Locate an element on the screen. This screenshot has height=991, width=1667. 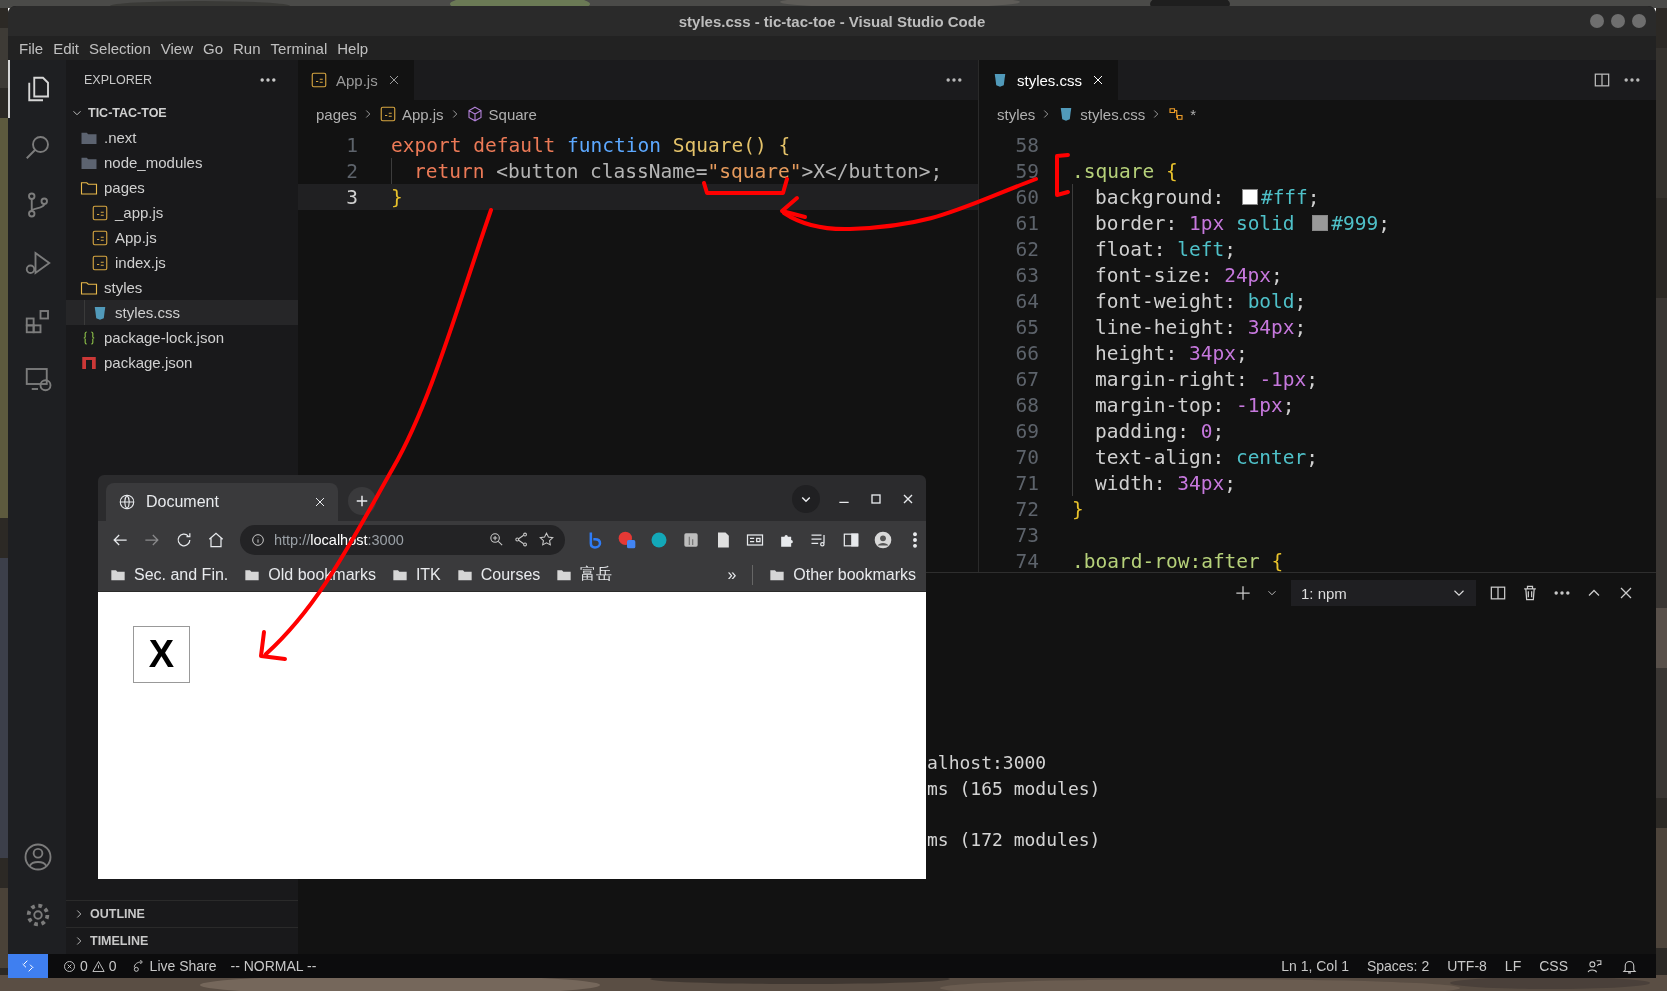
line-number: 66 is located at coordinates (1026, 353).